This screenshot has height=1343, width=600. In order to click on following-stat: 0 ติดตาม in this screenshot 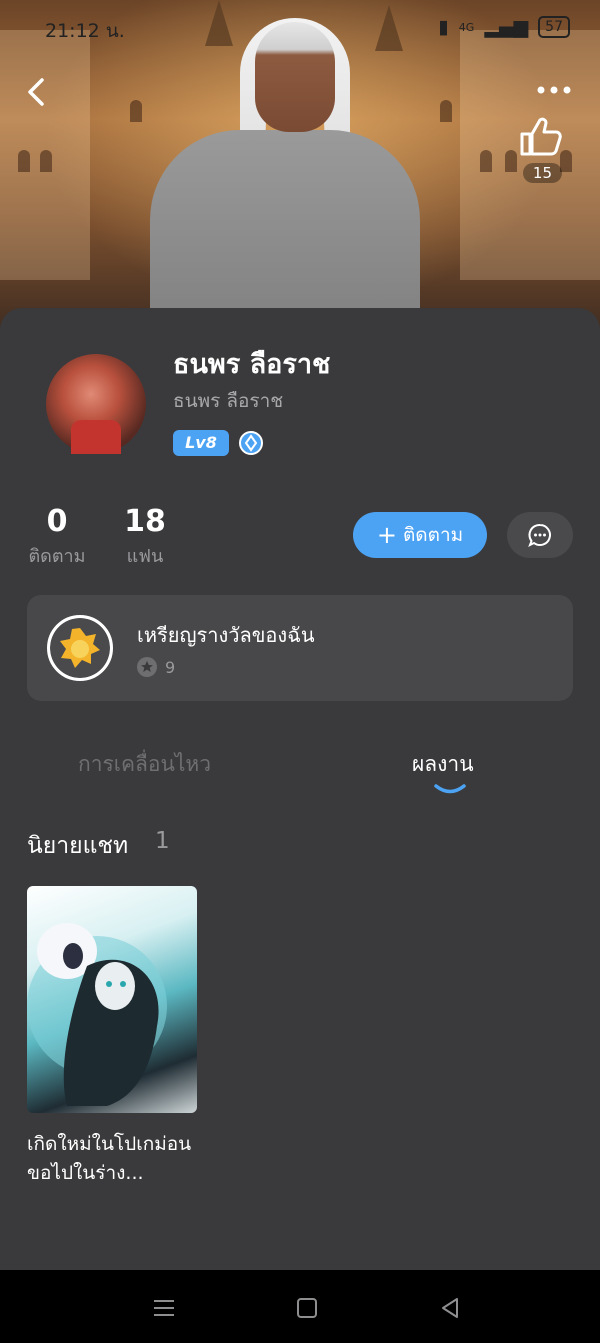, I will do `click(57, 537)`.